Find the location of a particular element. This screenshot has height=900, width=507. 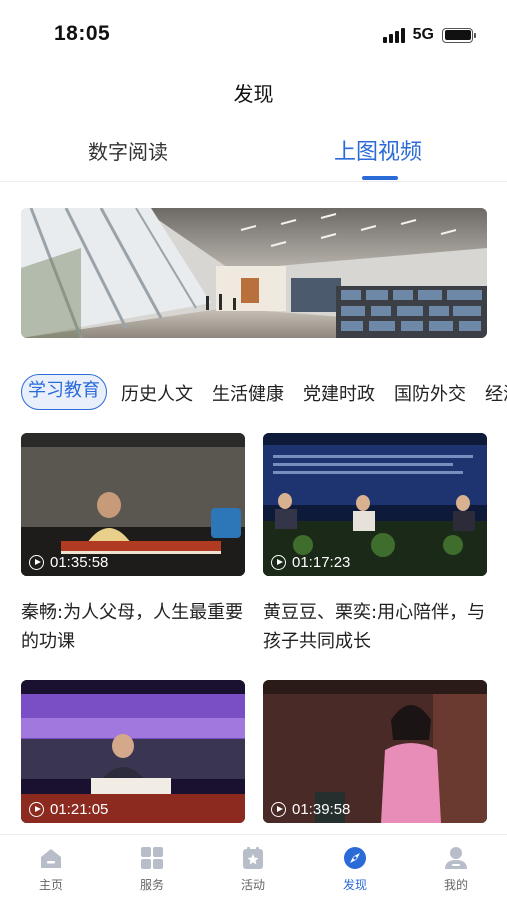

network-label: 5G is located at coordinates (423, 34).